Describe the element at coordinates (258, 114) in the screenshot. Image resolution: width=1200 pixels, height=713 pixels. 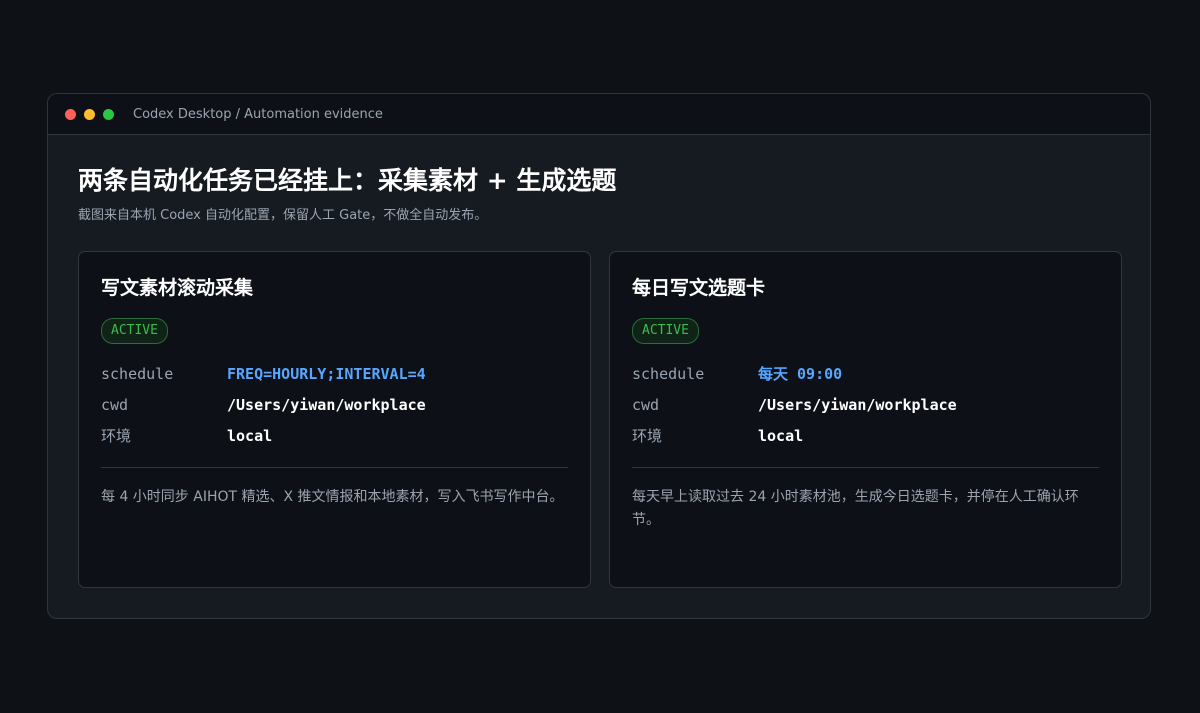
I see `window-title: Codex Desktop / Automation evidence` at that location.